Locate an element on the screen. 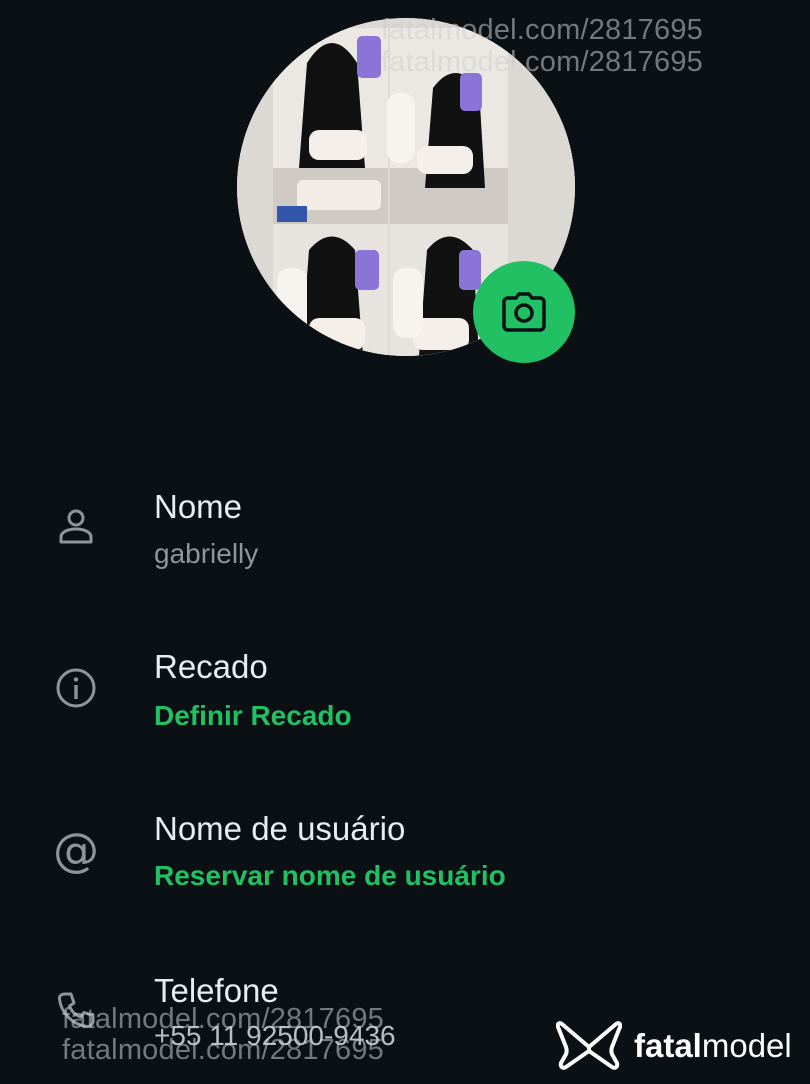  at-icon: @ is located at coordinates (76, 850).